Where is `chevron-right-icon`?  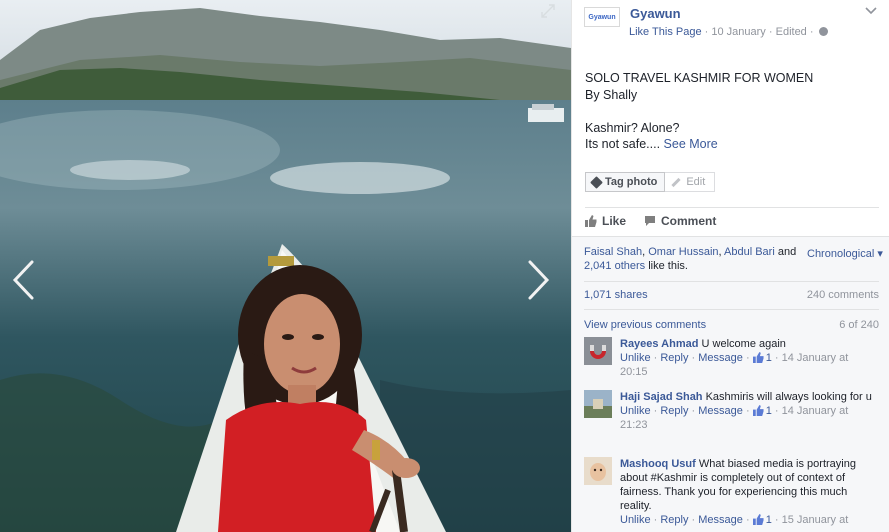
chevron-right-icon is located at coordinates (539, 280).